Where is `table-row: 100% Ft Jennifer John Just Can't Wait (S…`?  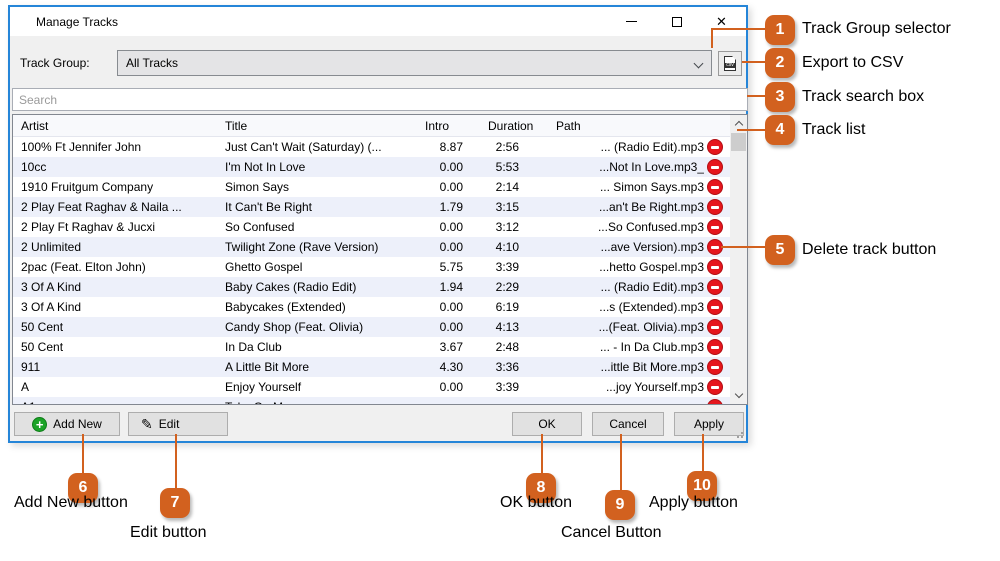
table-row: 100% Ft Jennifer John Just Can't Wait (S… is located at coordinates (371, 147).